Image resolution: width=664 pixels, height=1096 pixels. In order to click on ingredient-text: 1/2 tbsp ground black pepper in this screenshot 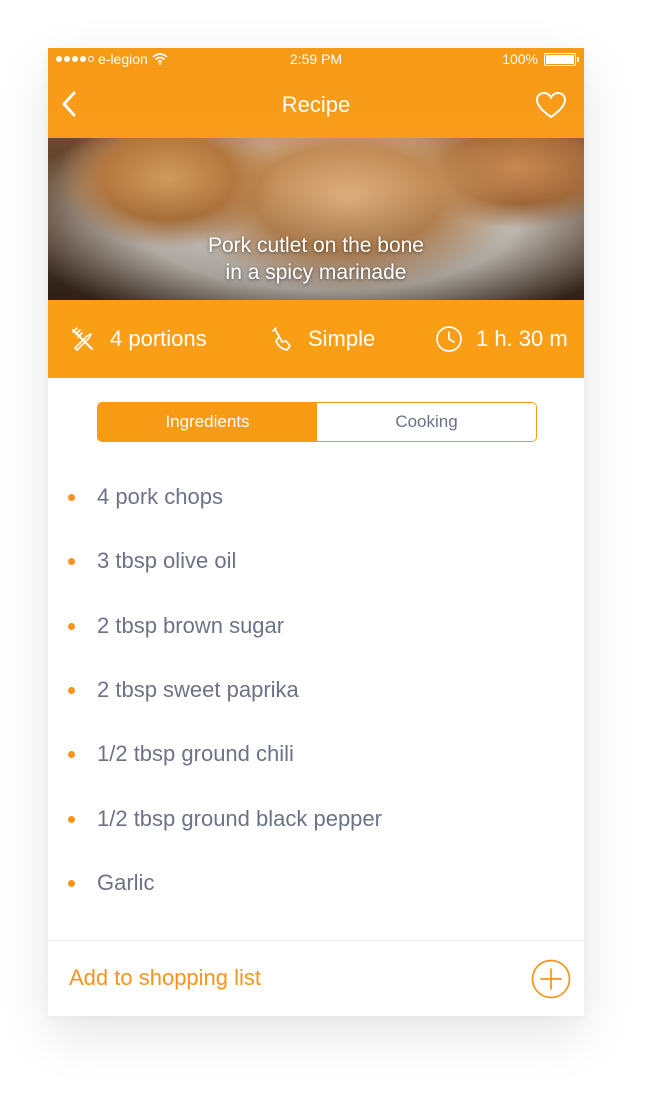, I will do `click(239, 818)`.